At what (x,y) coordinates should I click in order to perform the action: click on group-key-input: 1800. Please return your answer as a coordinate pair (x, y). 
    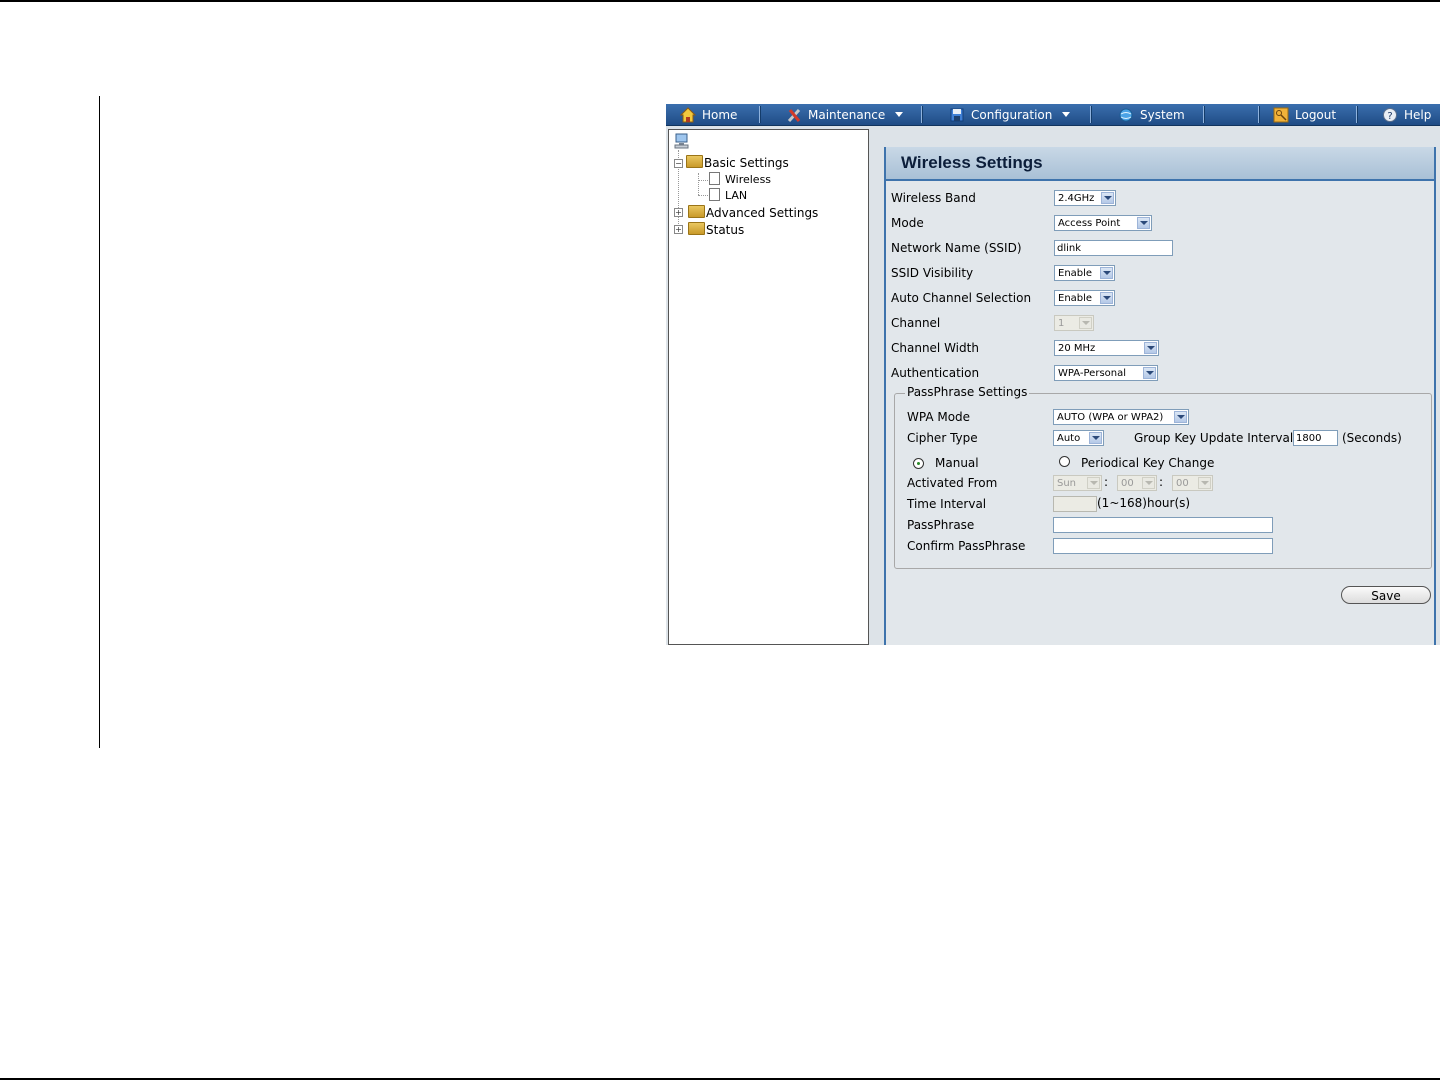
    Looking at the image, I should click on (1315, 438).